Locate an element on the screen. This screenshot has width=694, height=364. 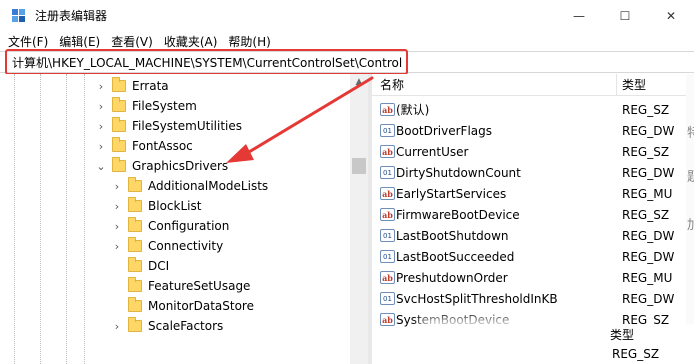
blurred-overlay is located at coordinates (515, 341).